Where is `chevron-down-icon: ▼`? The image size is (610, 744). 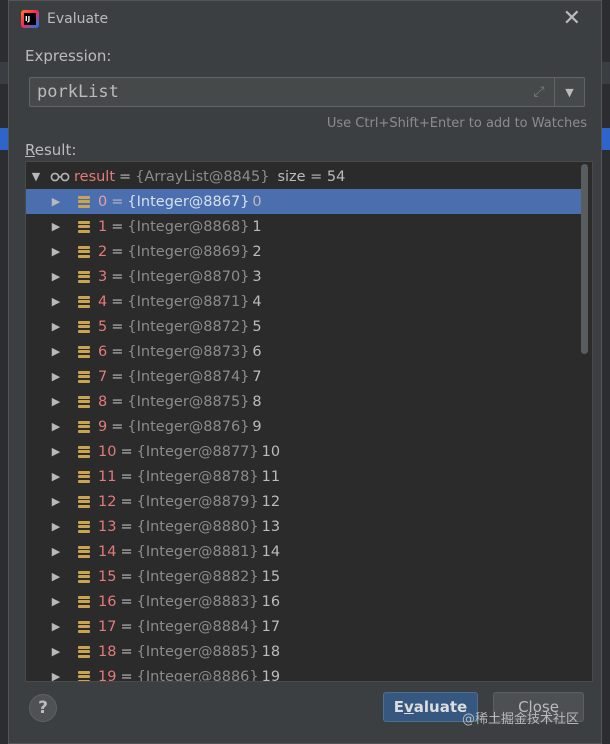
chevron-down-icon: ▼ is located at coordinates (569, 92).